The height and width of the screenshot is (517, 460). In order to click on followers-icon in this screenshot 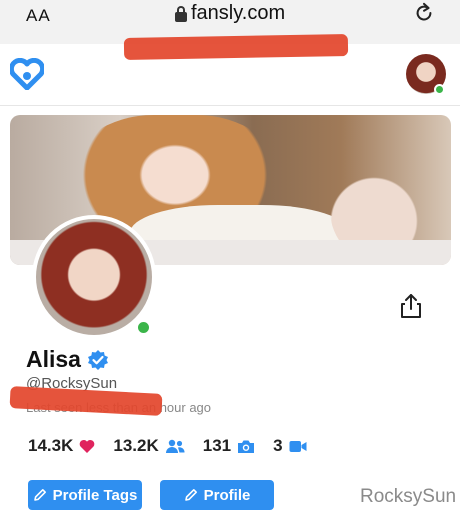, I will do `click(175, 446)`.